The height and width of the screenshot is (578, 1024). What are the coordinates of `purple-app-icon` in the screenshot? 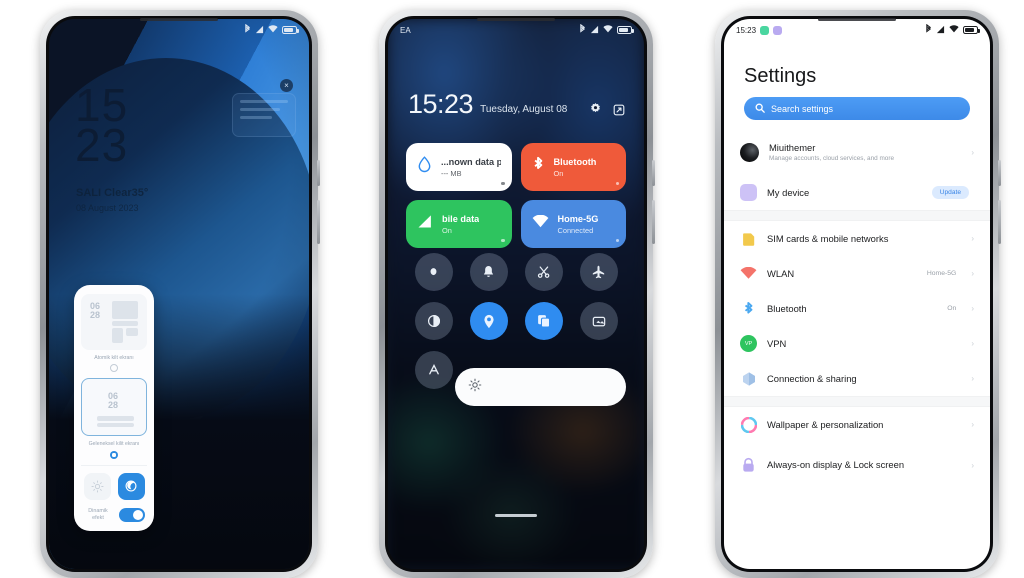 It's located at (778, 30).